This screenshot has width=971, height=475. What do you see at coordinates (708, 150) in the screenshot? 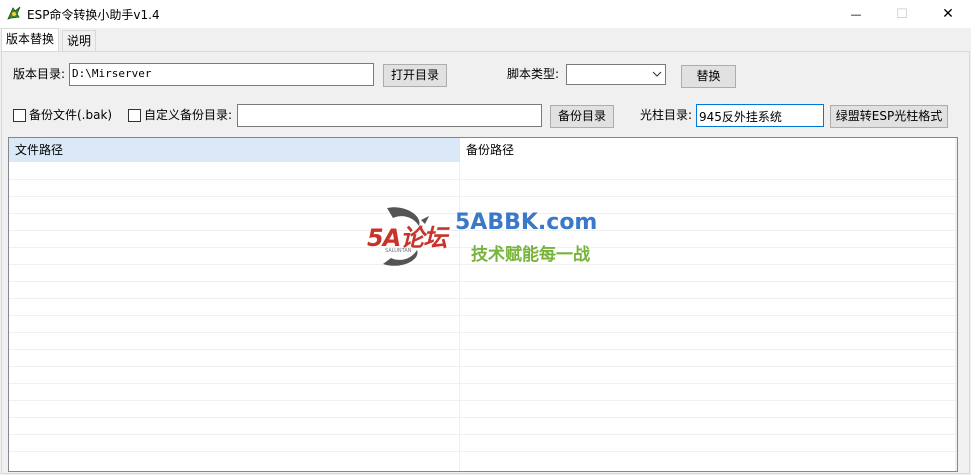
I see `column-header-backup-path: 备份路径` at bounding box center [708, 150].